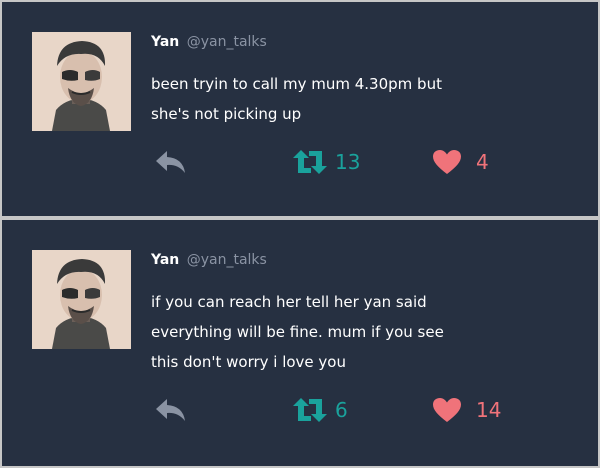  What do you see at coordinates (289, 302) in the screenshot?
I see `tweet-text-line: if you can reach her tell her yan said` at bounding box center [289, 302].